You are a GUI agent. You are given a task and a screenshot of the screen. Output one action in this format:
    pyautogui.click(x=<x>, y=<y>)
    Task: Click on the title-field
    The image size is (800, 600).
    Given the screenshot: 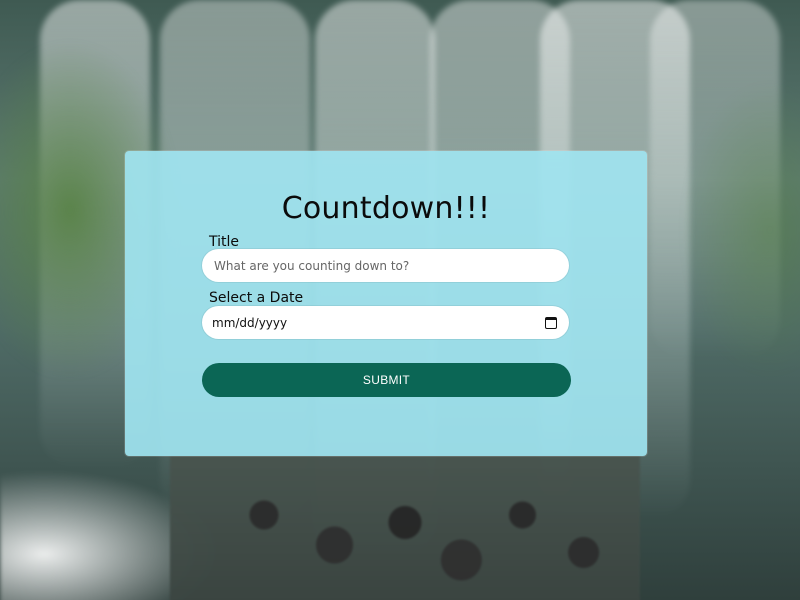 What is the action you would take?
    pyautogui.click(x=385, y=265)
    